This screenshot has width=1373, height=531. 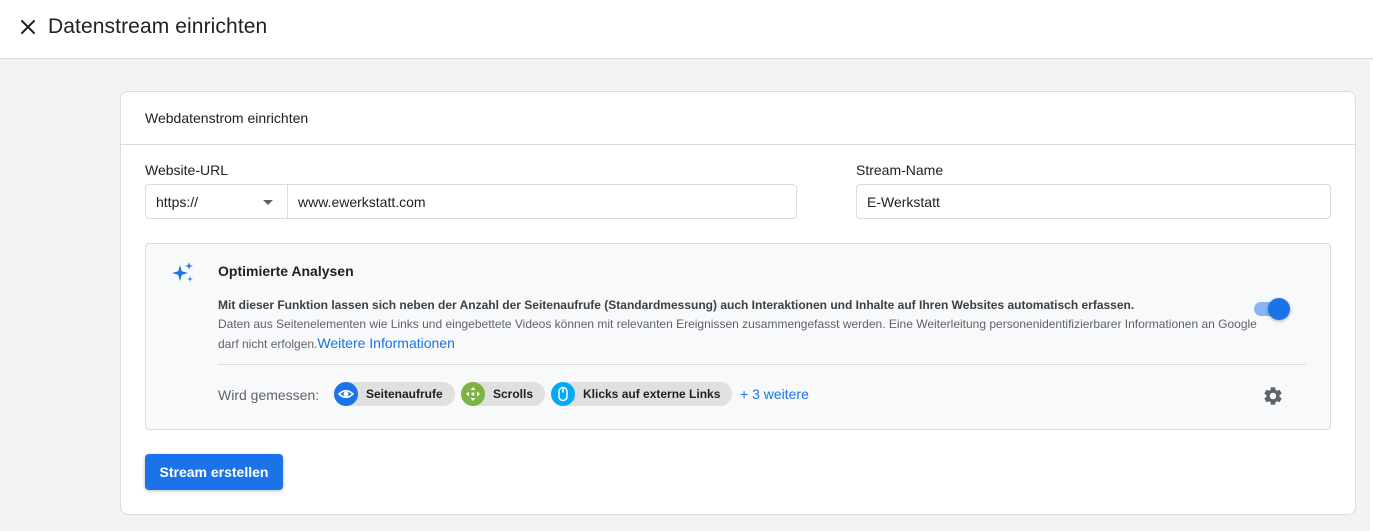 I want to click on eye-icon, so click(x=346, y=394).